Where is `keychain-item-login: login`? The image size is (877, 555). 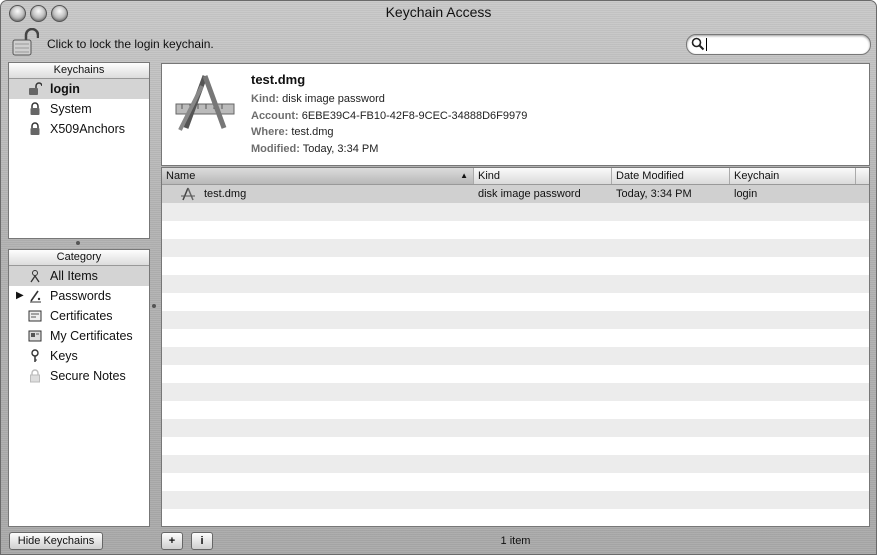 keychain-item-login: login is located at coordinates (79, 89).